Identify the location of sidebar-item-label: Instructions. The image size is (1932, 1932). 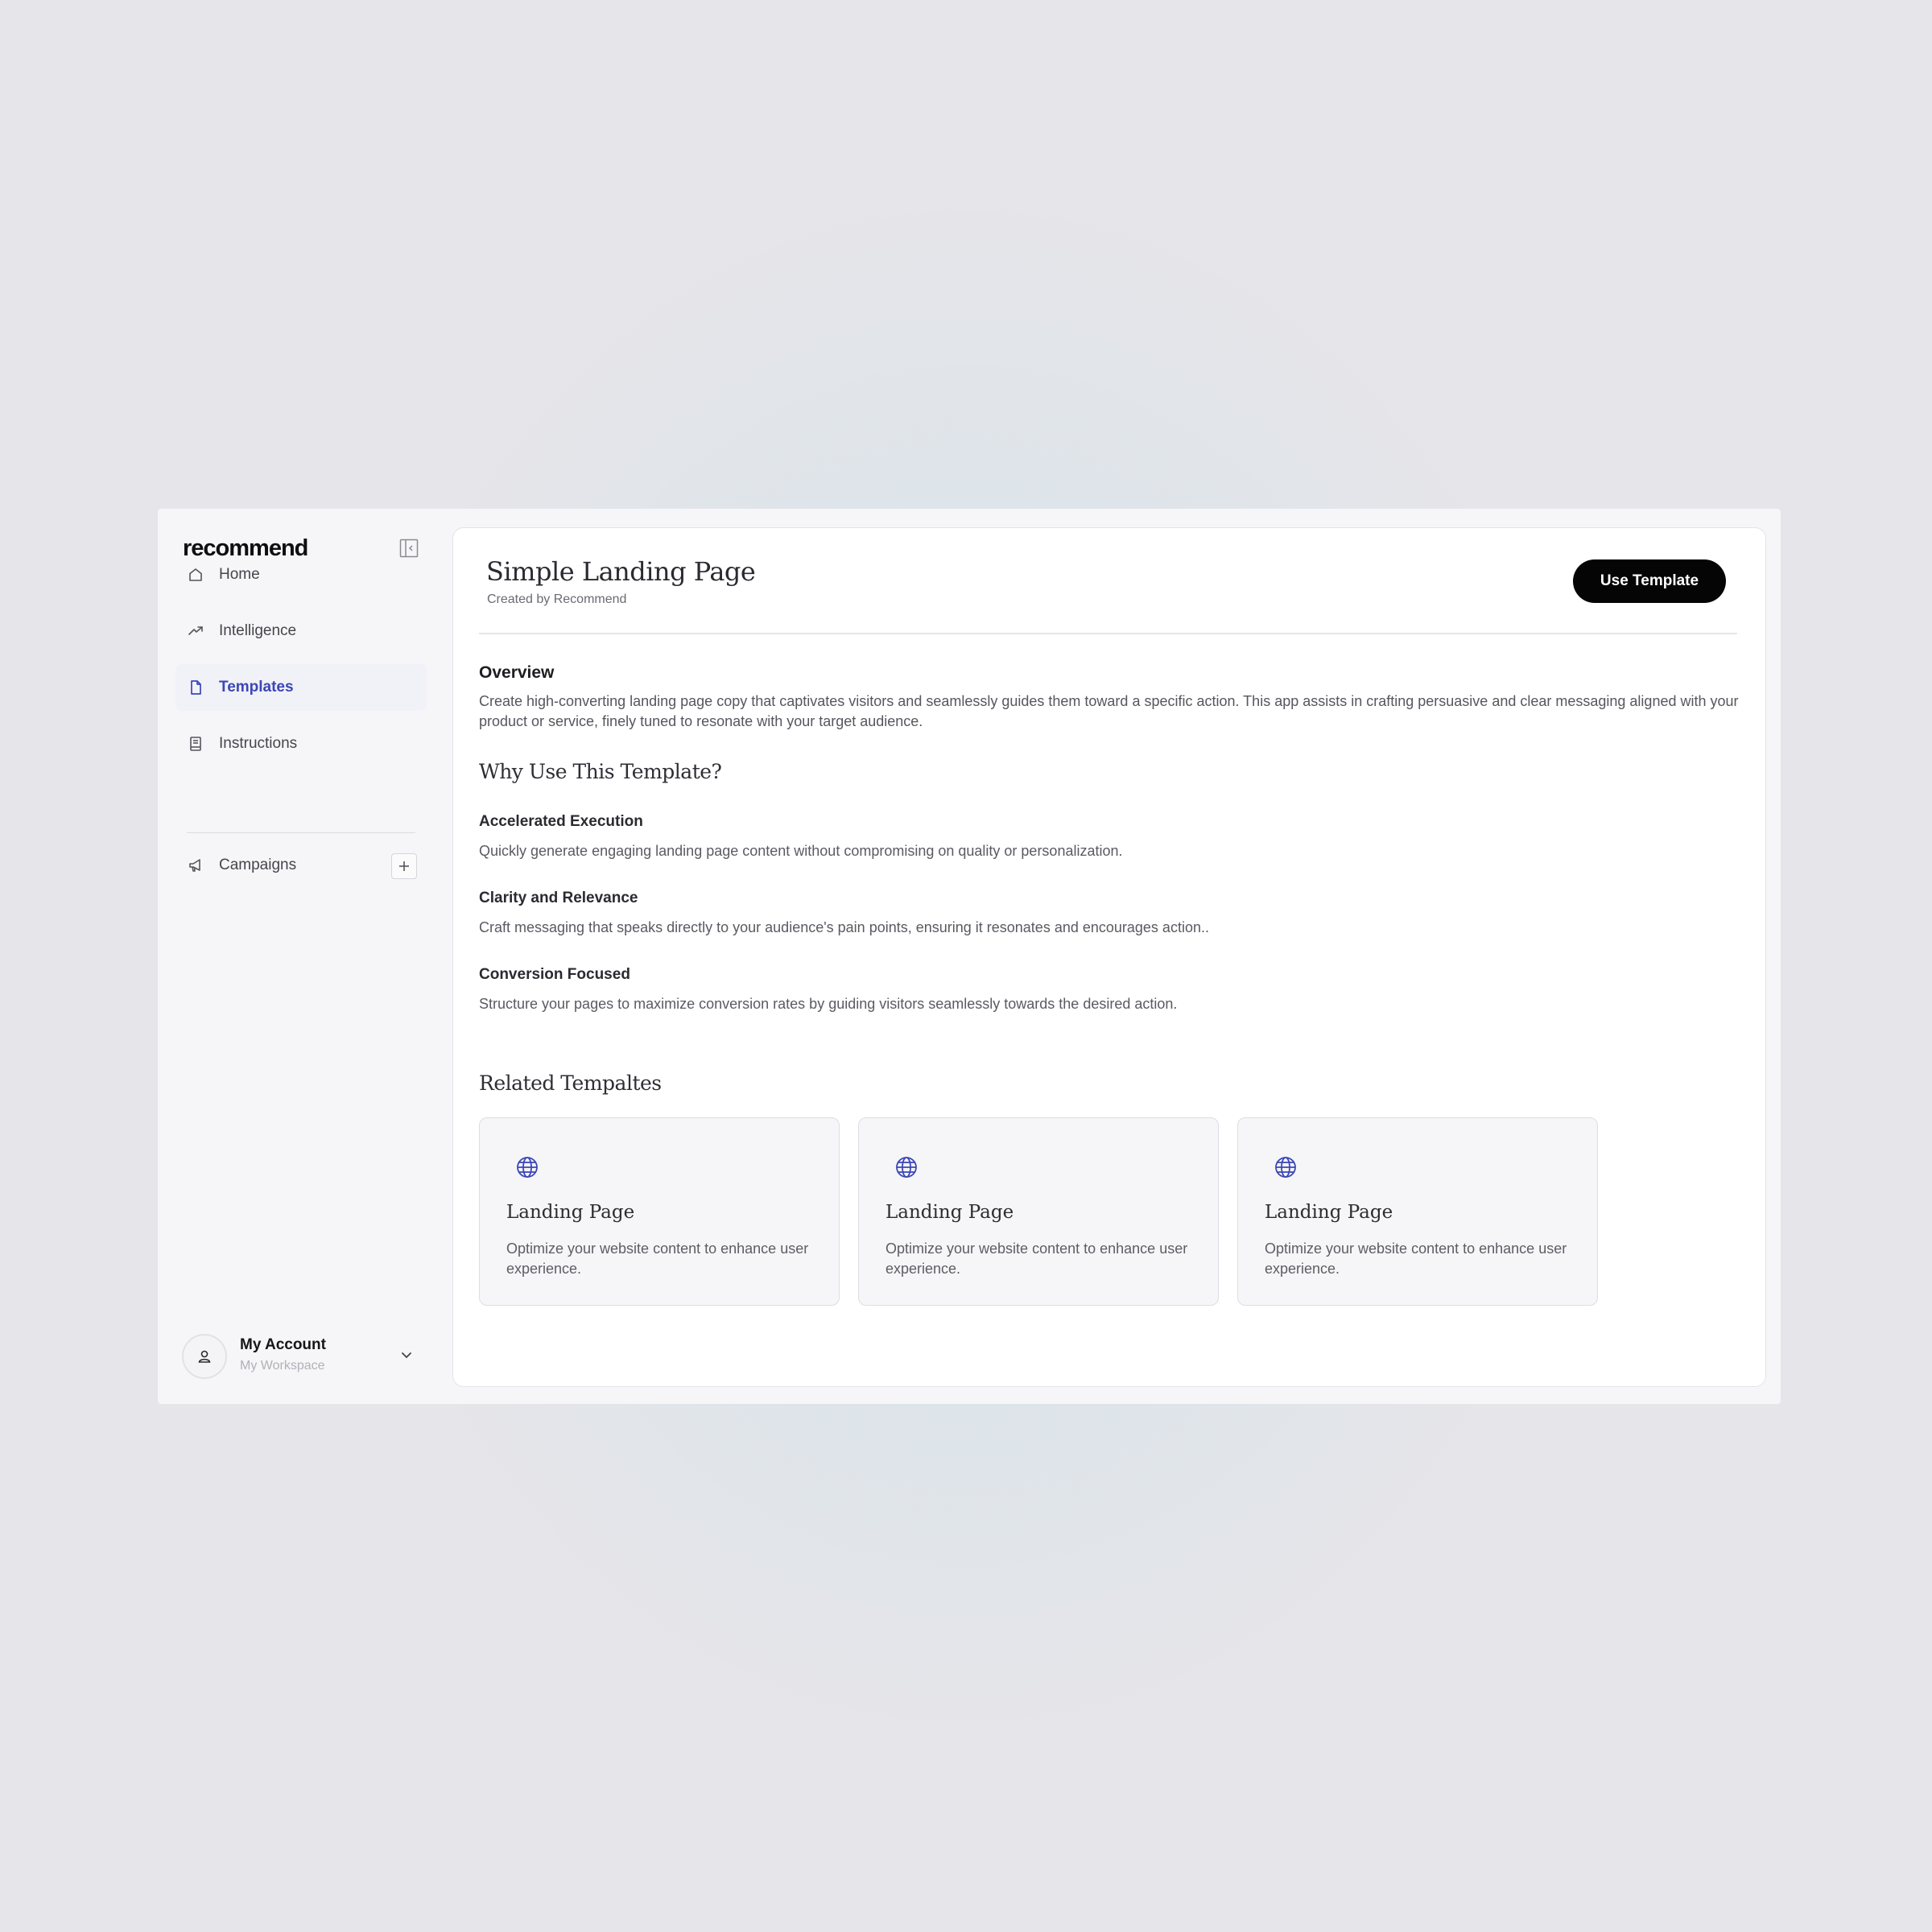
(258, 743).